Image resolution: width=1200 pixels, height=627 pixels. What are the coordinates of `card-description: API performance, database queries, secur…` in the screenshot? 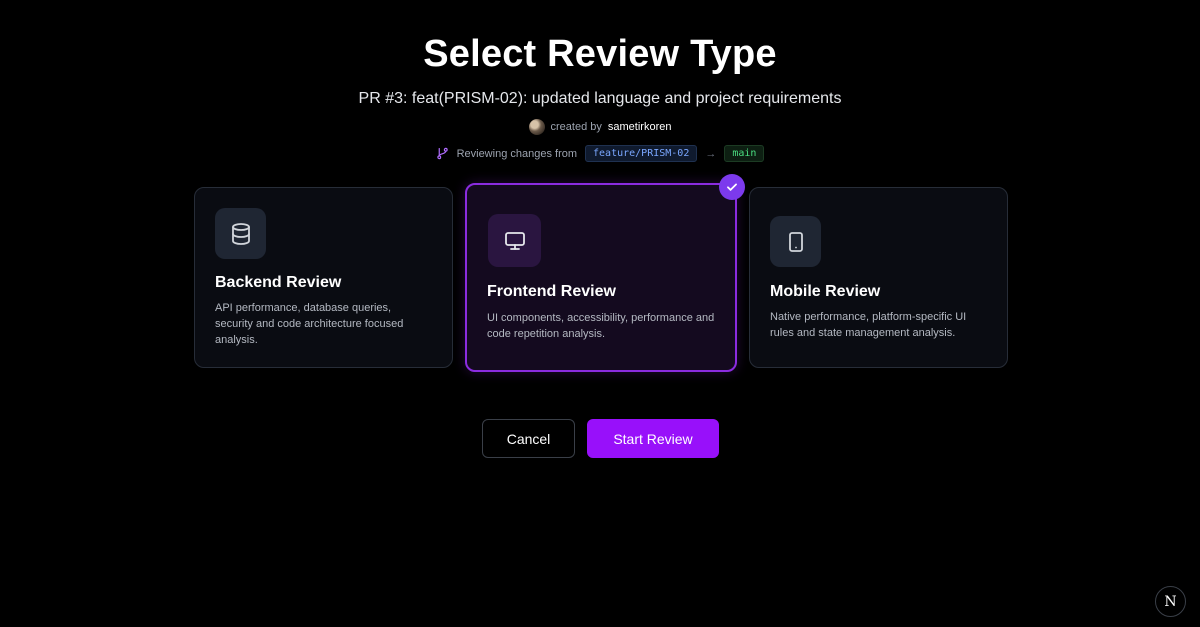 It's located at (309, 324).